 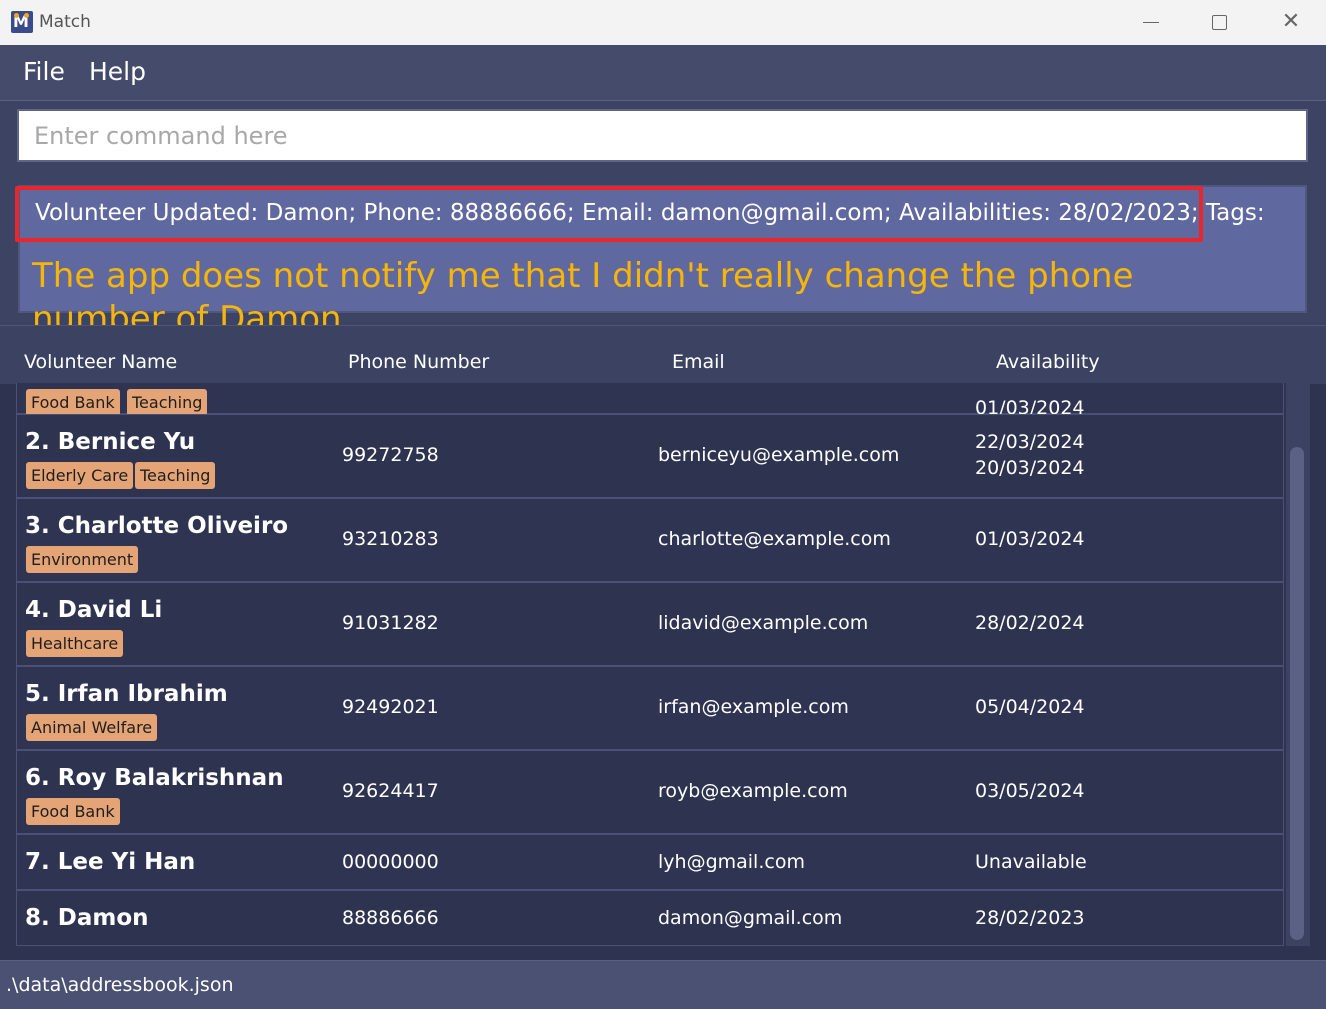 I want to click on command-input, so click(x=662, y=135).